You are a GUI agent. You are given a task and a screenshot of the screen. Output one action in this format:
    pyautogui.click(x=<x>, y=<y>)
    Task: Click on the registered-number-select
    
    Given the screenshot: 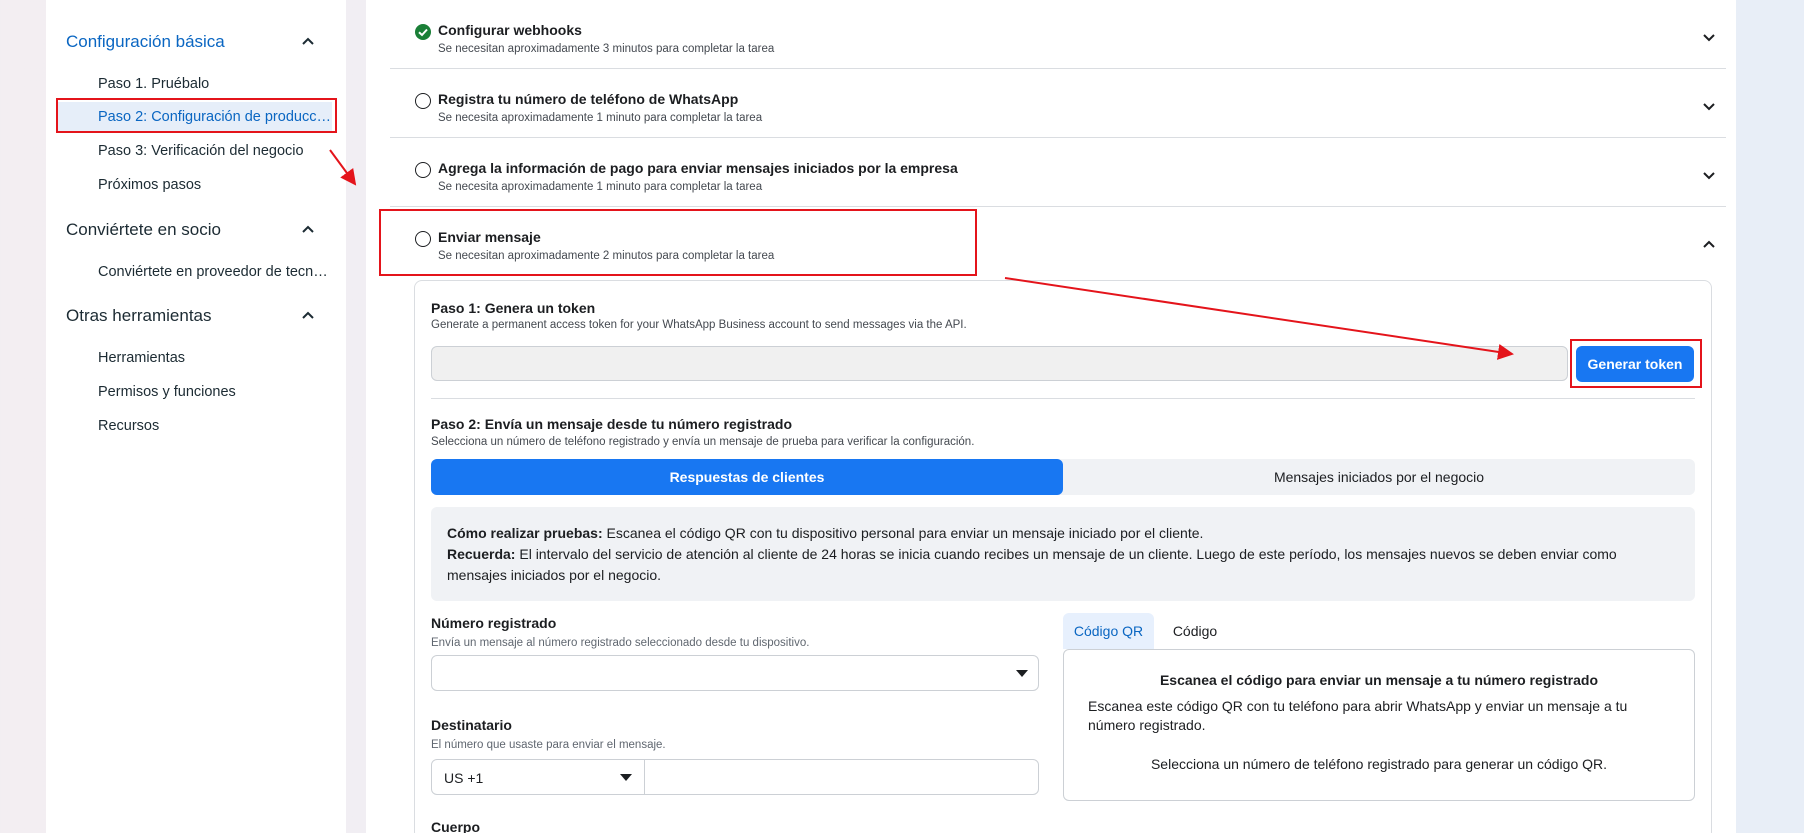 What is the action you would take?
    pyautogui.click(x=735, y=673)
    